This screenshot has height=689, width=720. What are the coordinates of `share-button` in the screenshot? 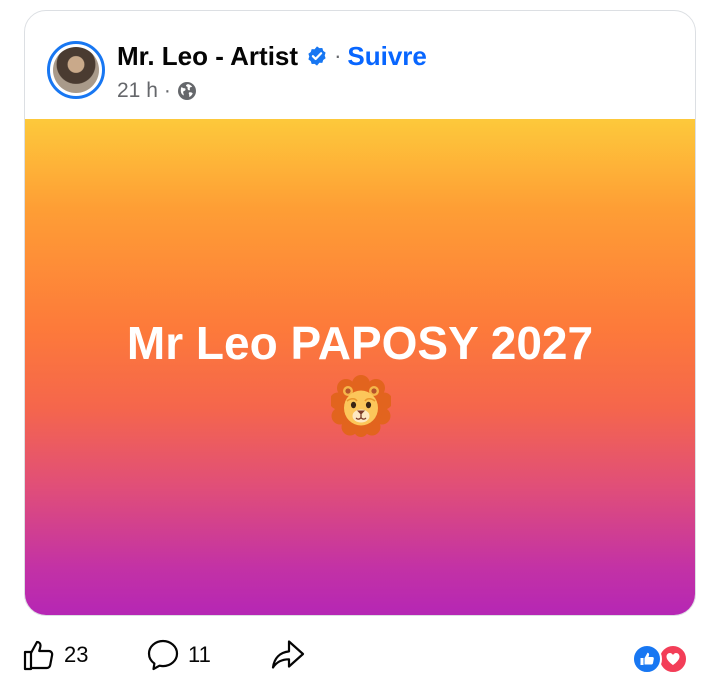 It's located at (288, 655).